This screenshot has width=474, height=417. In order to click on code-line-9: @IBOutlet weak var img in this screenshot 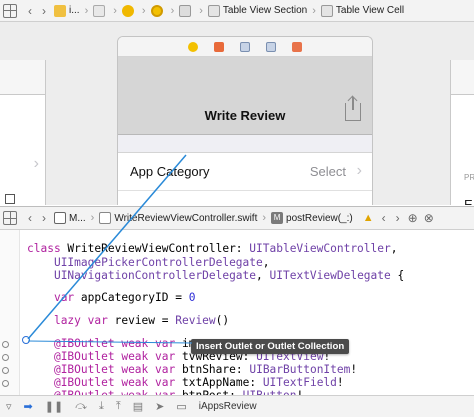, I will do `click(128, 343)`.